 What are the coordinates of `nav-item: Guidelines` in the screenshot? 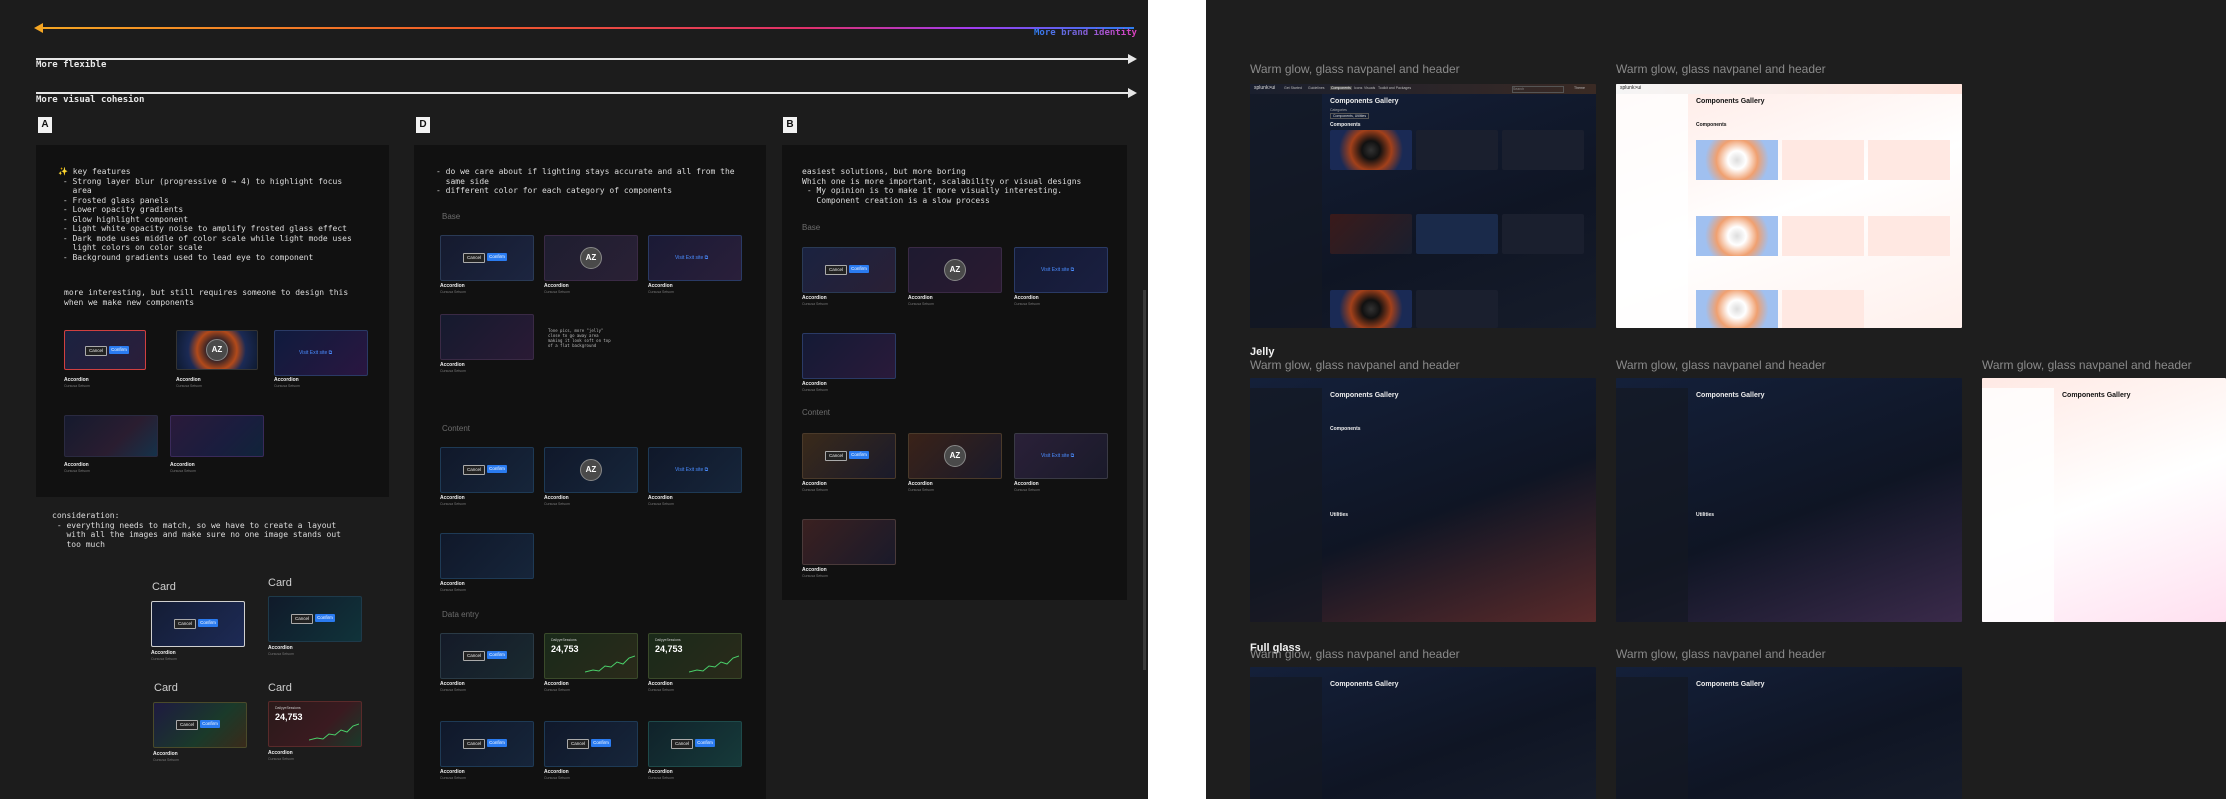 It's located at (1316, 88).